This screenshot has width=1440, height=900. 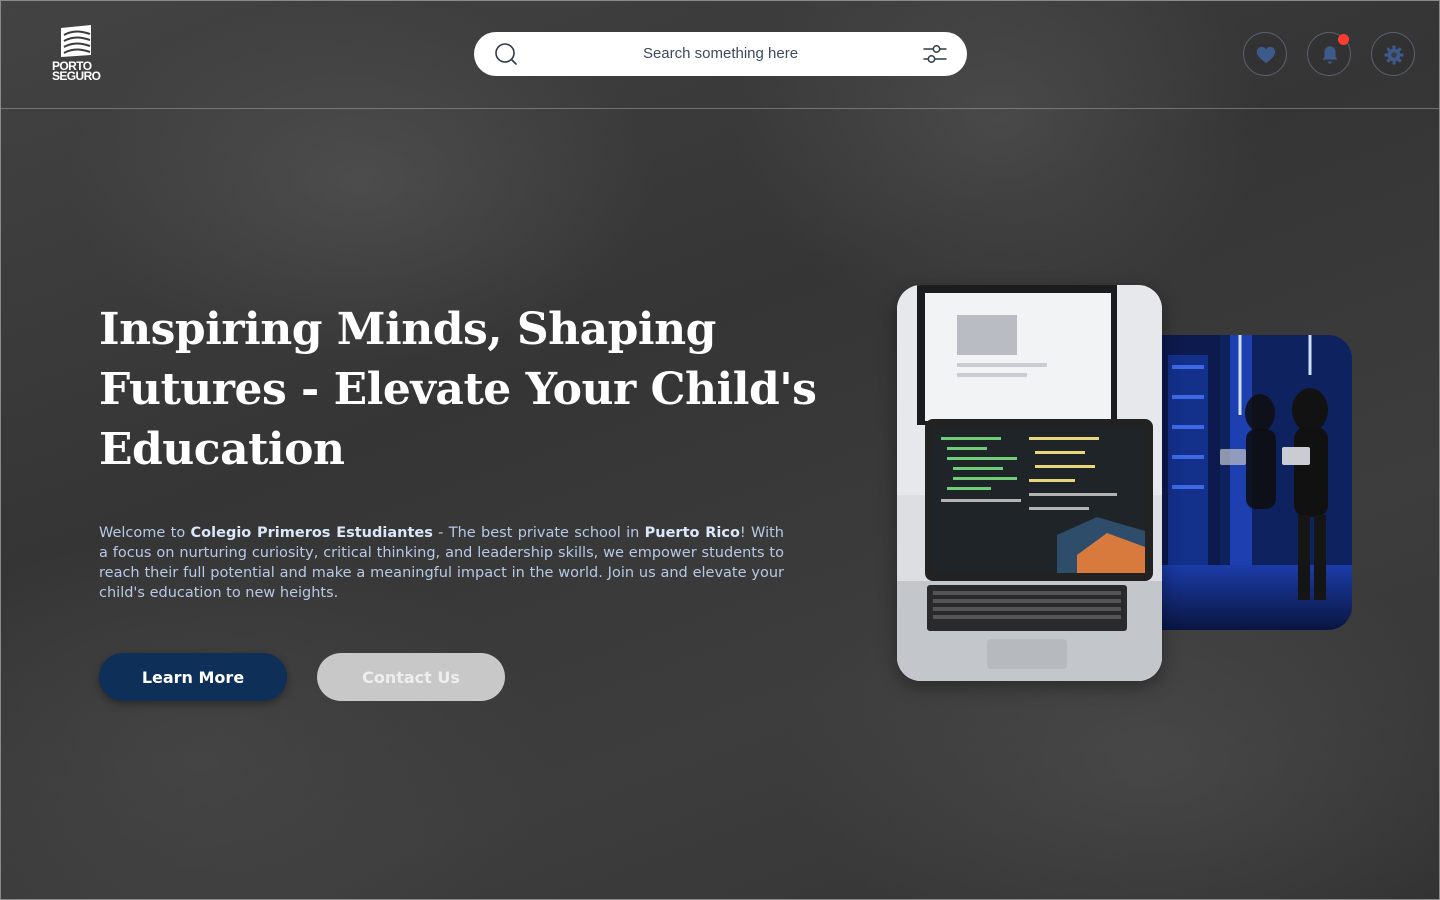 I want to click on heart-icon, so click(x=1266, y=55).